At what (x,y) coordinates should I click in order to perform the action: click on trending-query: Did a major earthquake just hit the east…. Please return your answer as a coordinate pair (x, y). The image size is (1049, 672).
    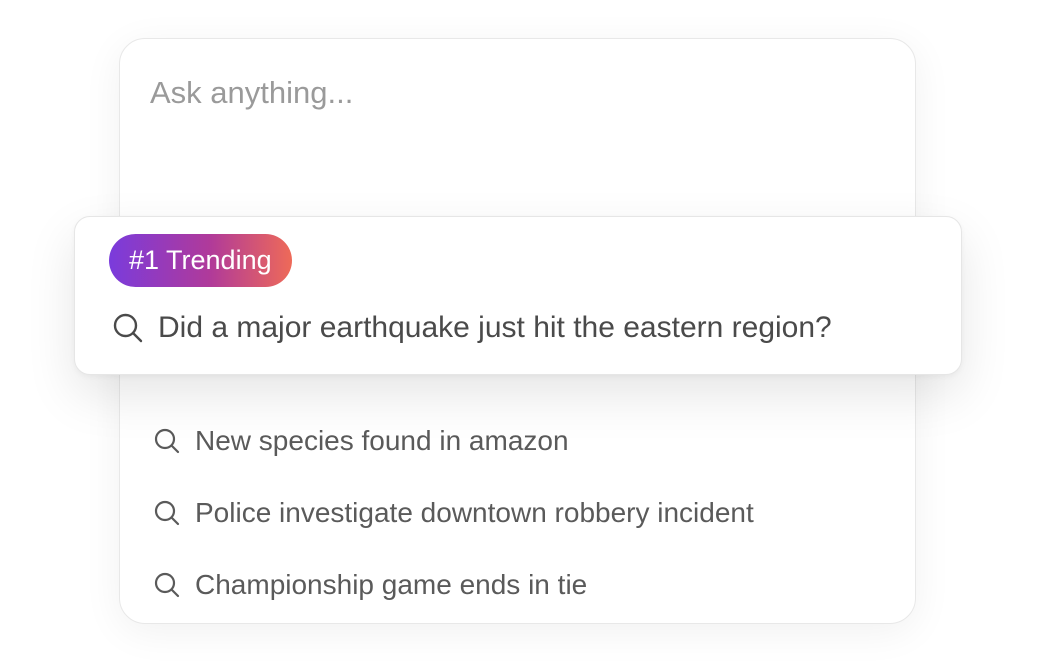
    Looking at the image, I should click on (471, 328).